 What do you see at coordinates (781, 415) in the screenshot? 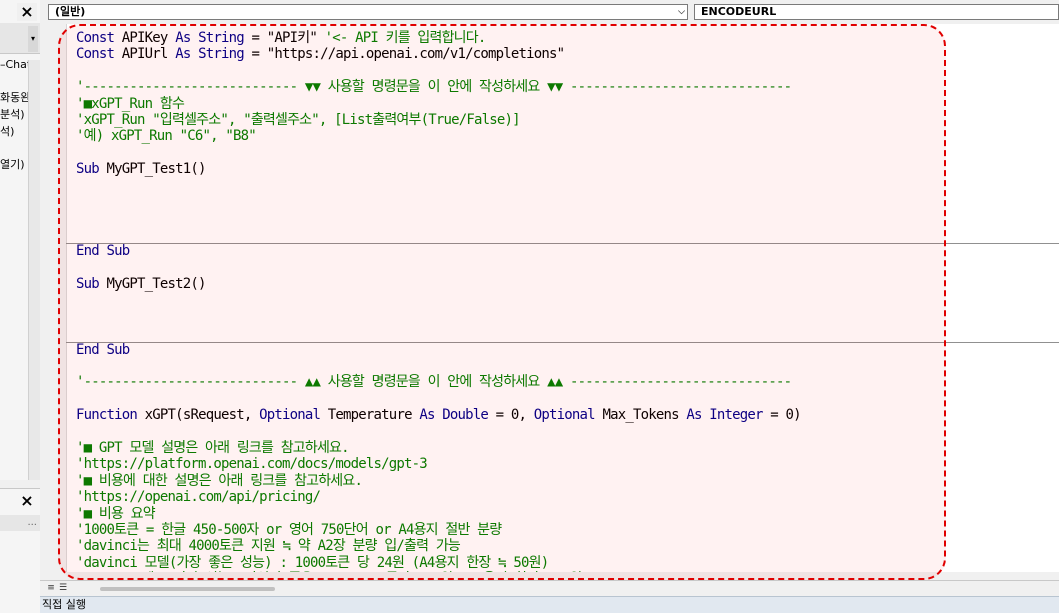
I see `code-token: = 0)` at bounding box center [781, 415].